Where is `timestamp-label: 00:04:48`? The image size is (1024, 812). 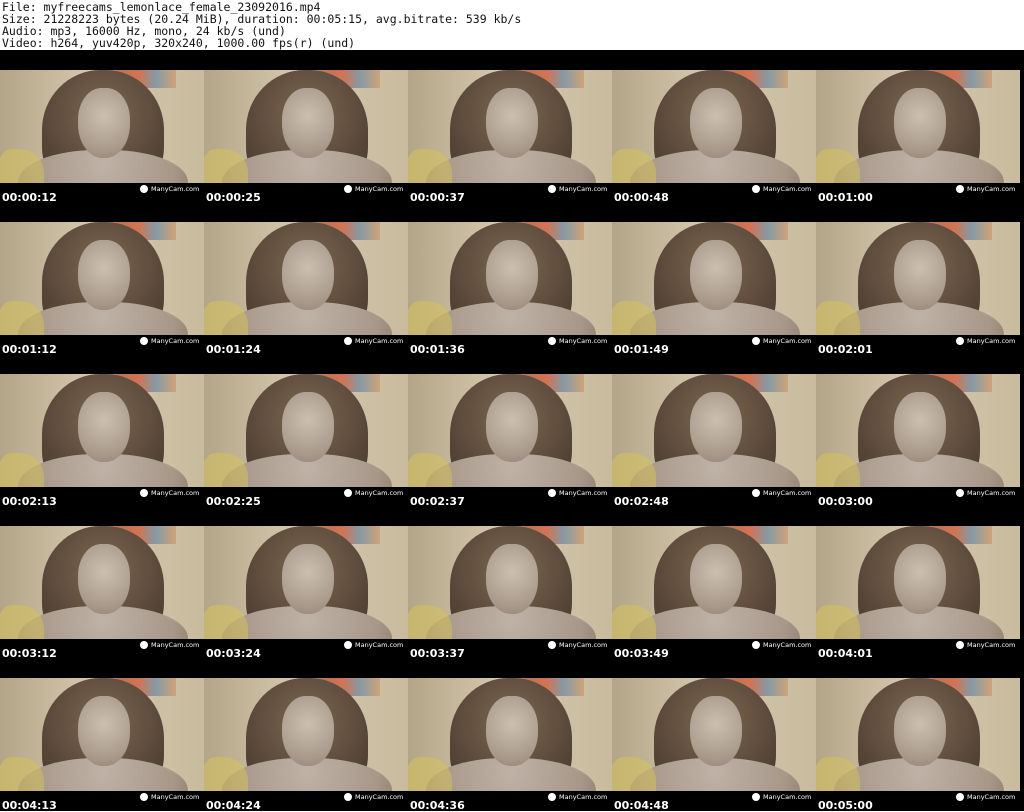
timestamp-label: 00:04:48 is located at coordinates (641, 805).